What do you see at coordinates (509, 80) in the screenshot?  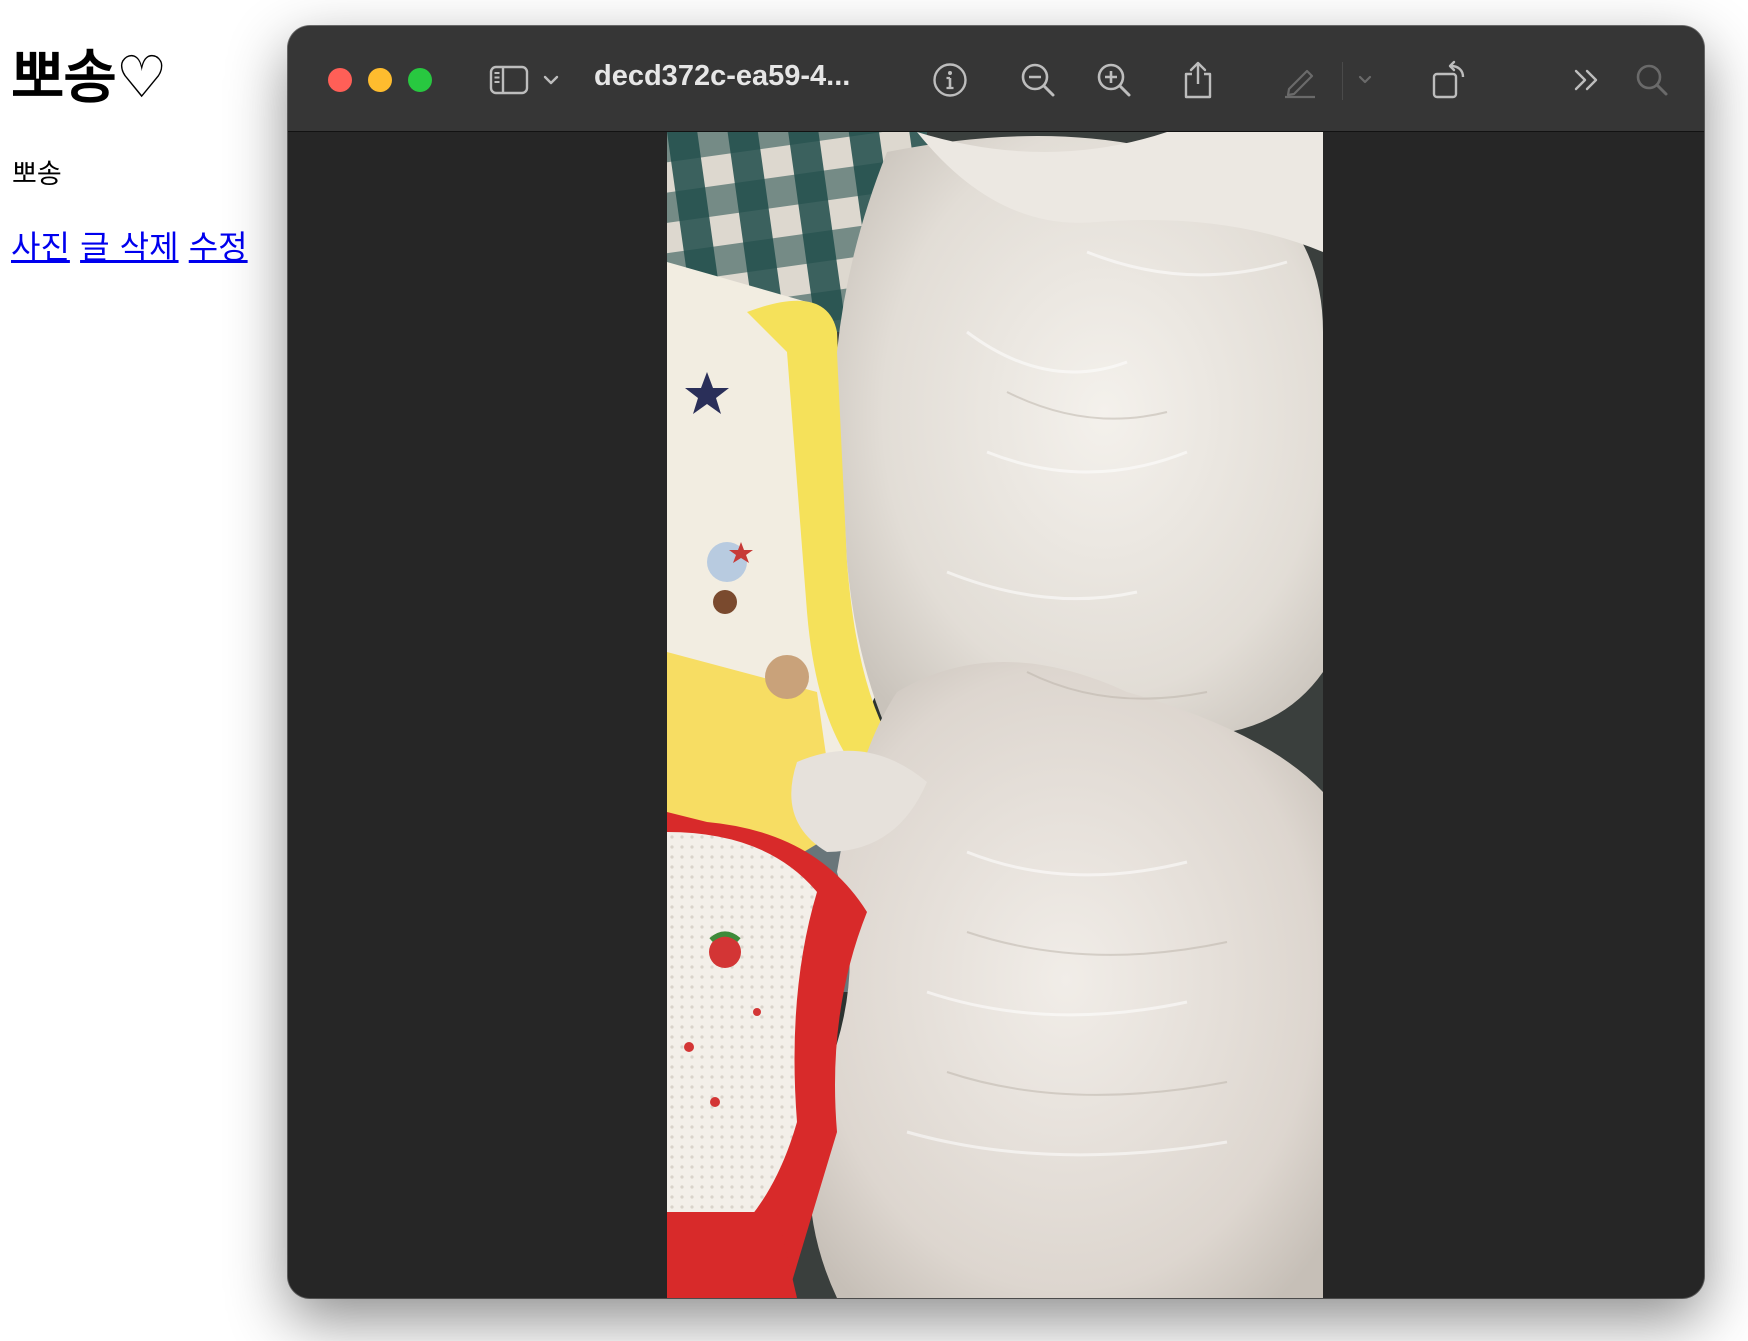 I see `sidebar-toggle-icon` at bounding box center [509, 80].